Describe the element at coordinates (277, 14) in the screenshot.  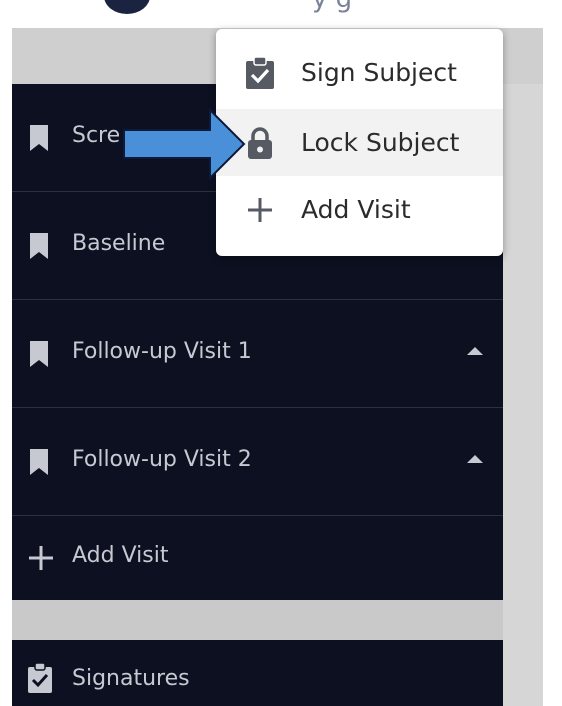
I see `app-header: y g` at that location.